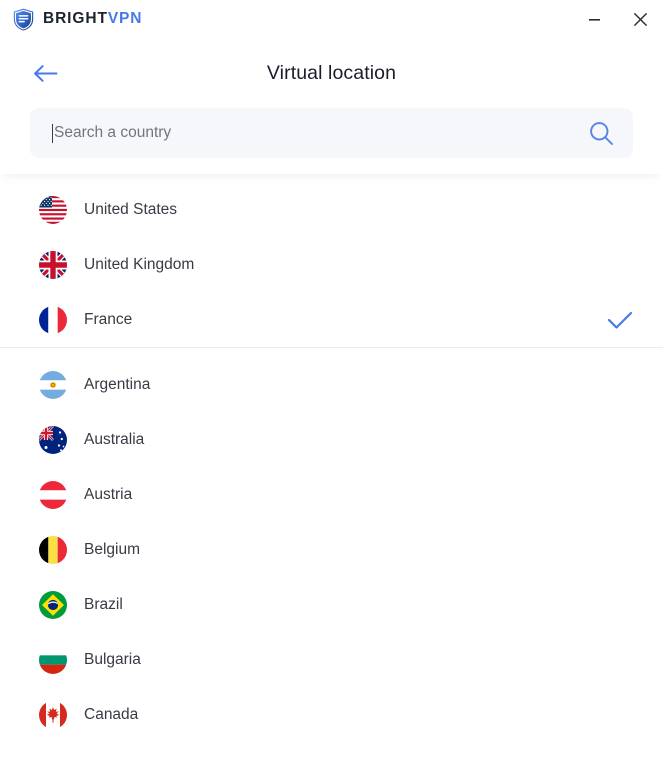 This screenshot has height=758, width=663. Describe the element at coordinates (53, 549) in the screenshot. I see `flag-icon-be` at that location.